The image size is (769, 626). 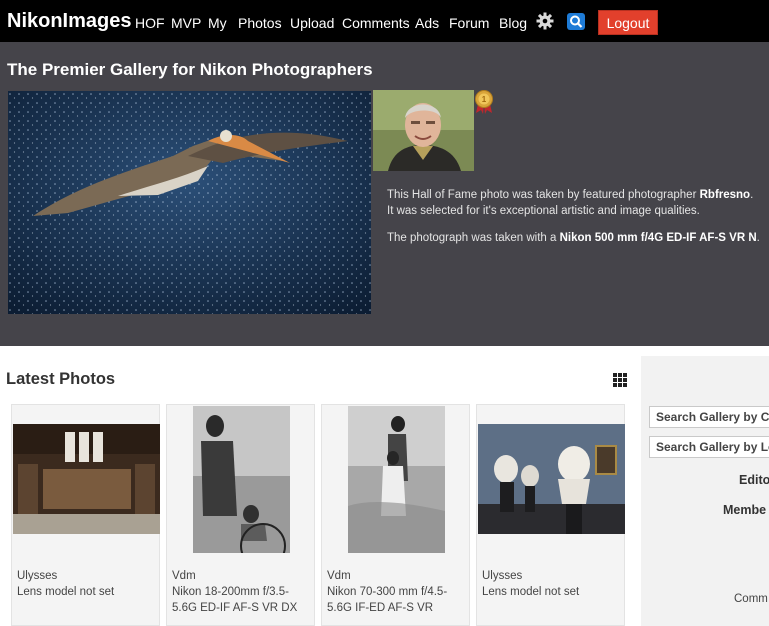 What do you see at coordinates (751, 599) in the screenshot?
I see `comments-heading: Comm` at bounding box center [751, 599].